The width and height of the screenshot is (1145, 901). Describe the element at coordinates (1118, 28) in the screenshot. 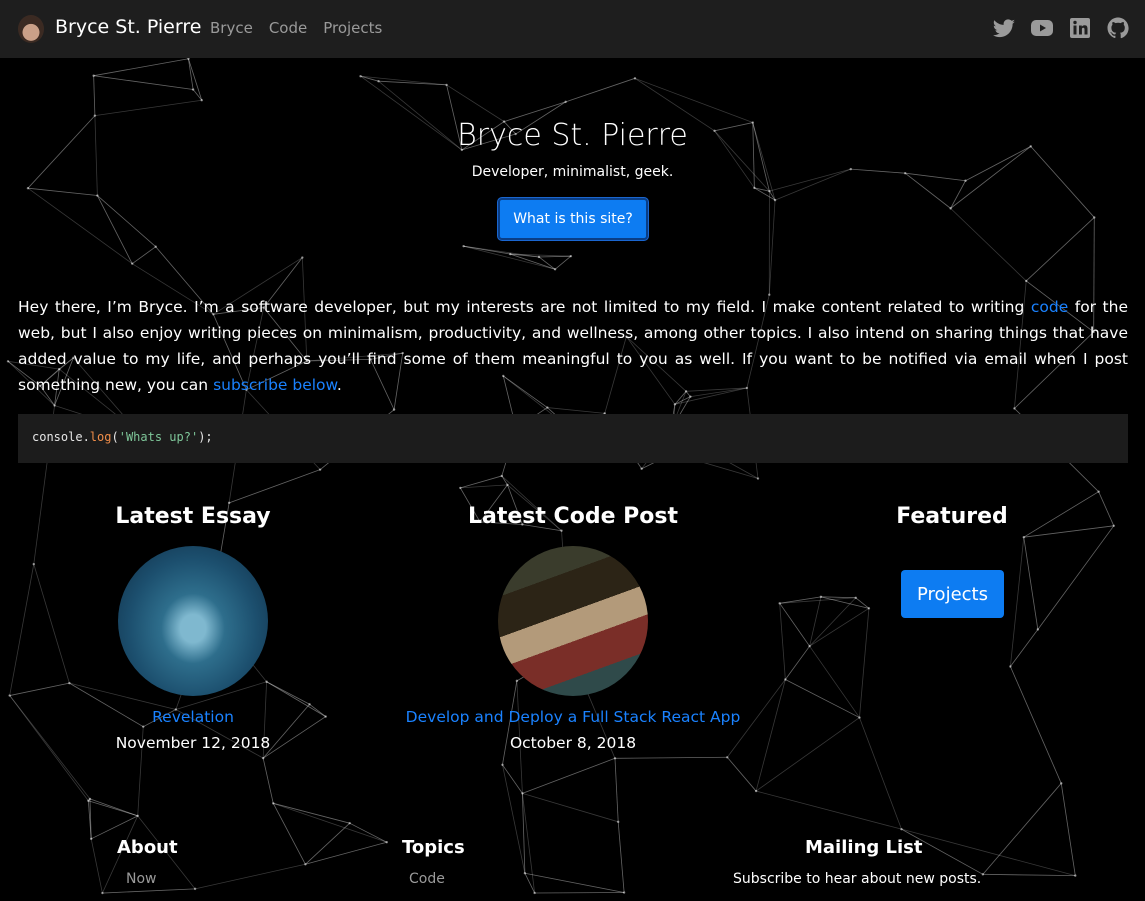

I see `github-icon` at that location.